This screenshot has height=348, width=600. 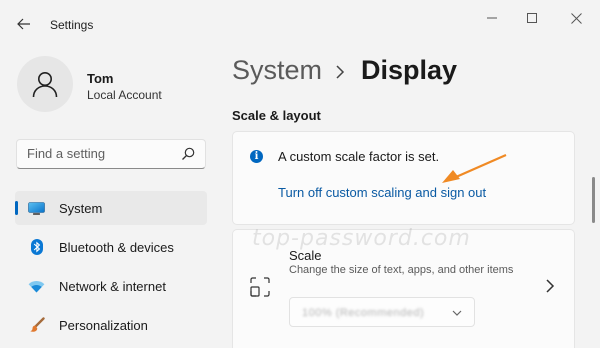 I want to click on app-title: Settings, so click(x=72, y=25).